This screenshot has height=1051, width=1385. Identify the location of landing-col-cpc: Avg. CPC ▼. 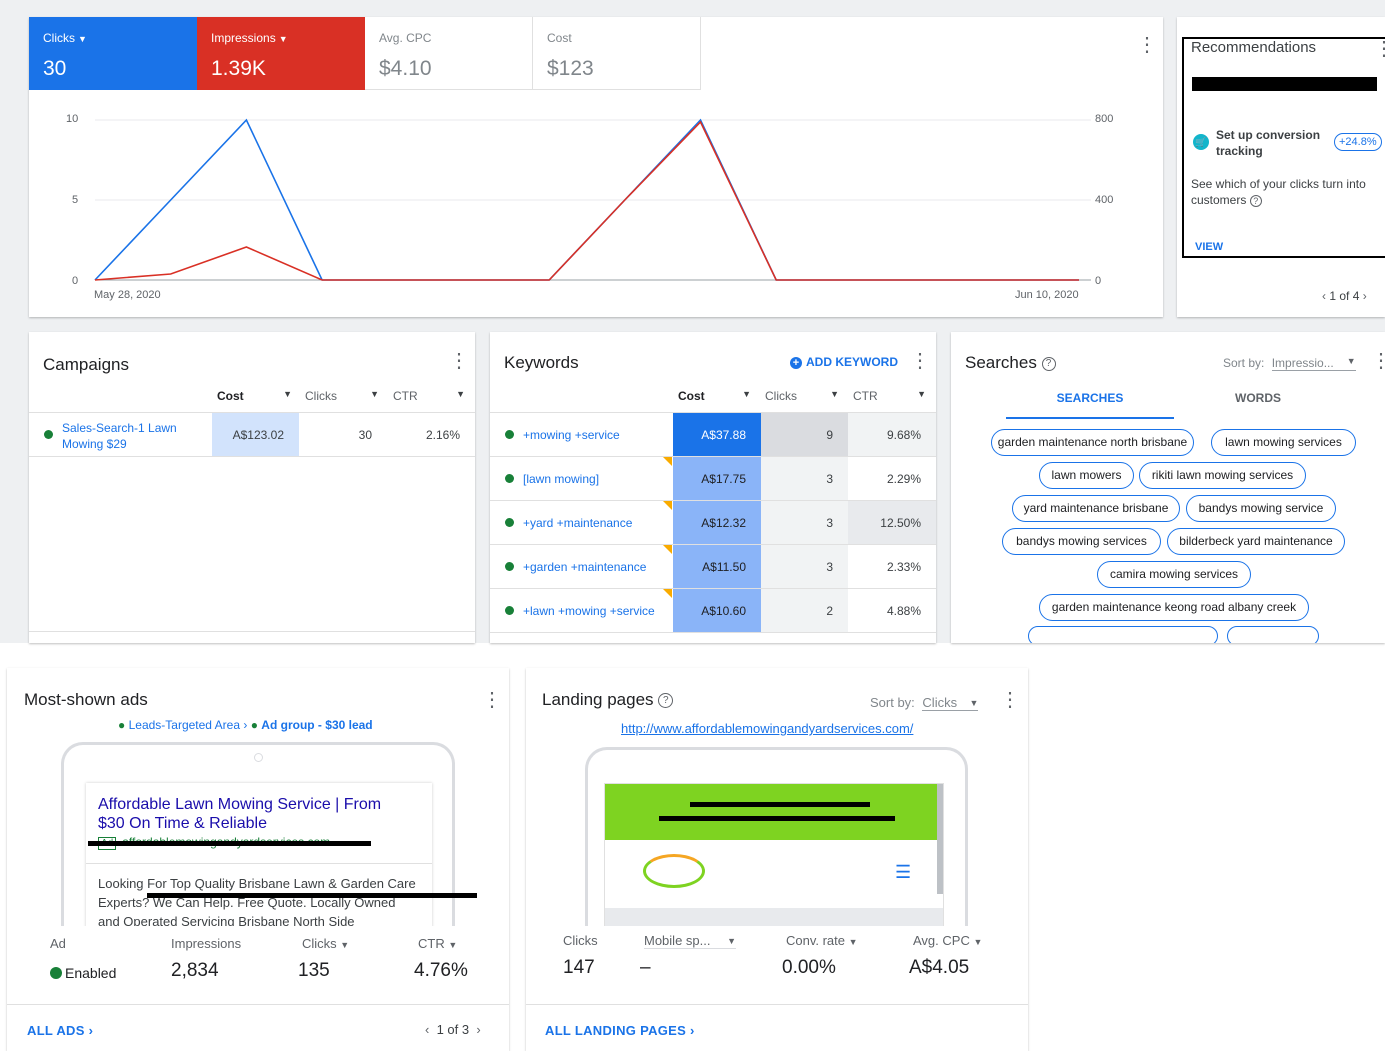
(947, 940).